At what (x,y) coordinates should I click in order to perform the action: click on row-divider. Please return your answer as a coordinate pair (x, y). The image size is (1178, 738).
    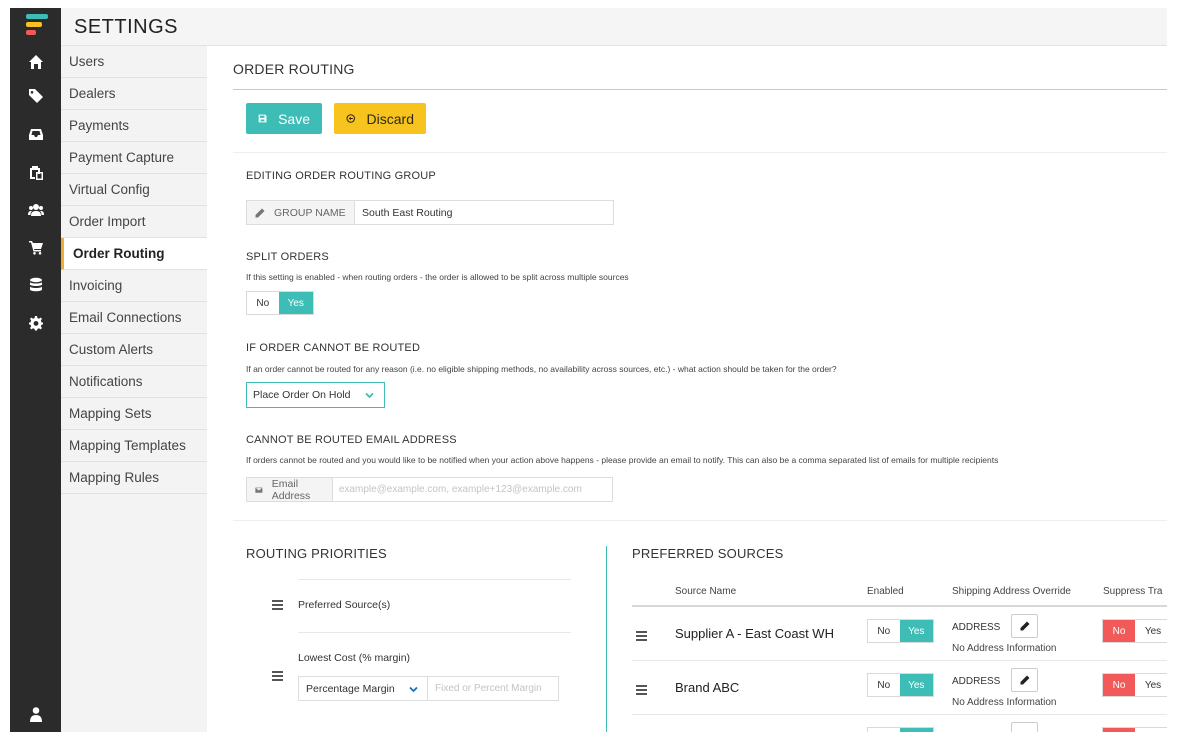
    Looking at the image, I should click on (899, 714).